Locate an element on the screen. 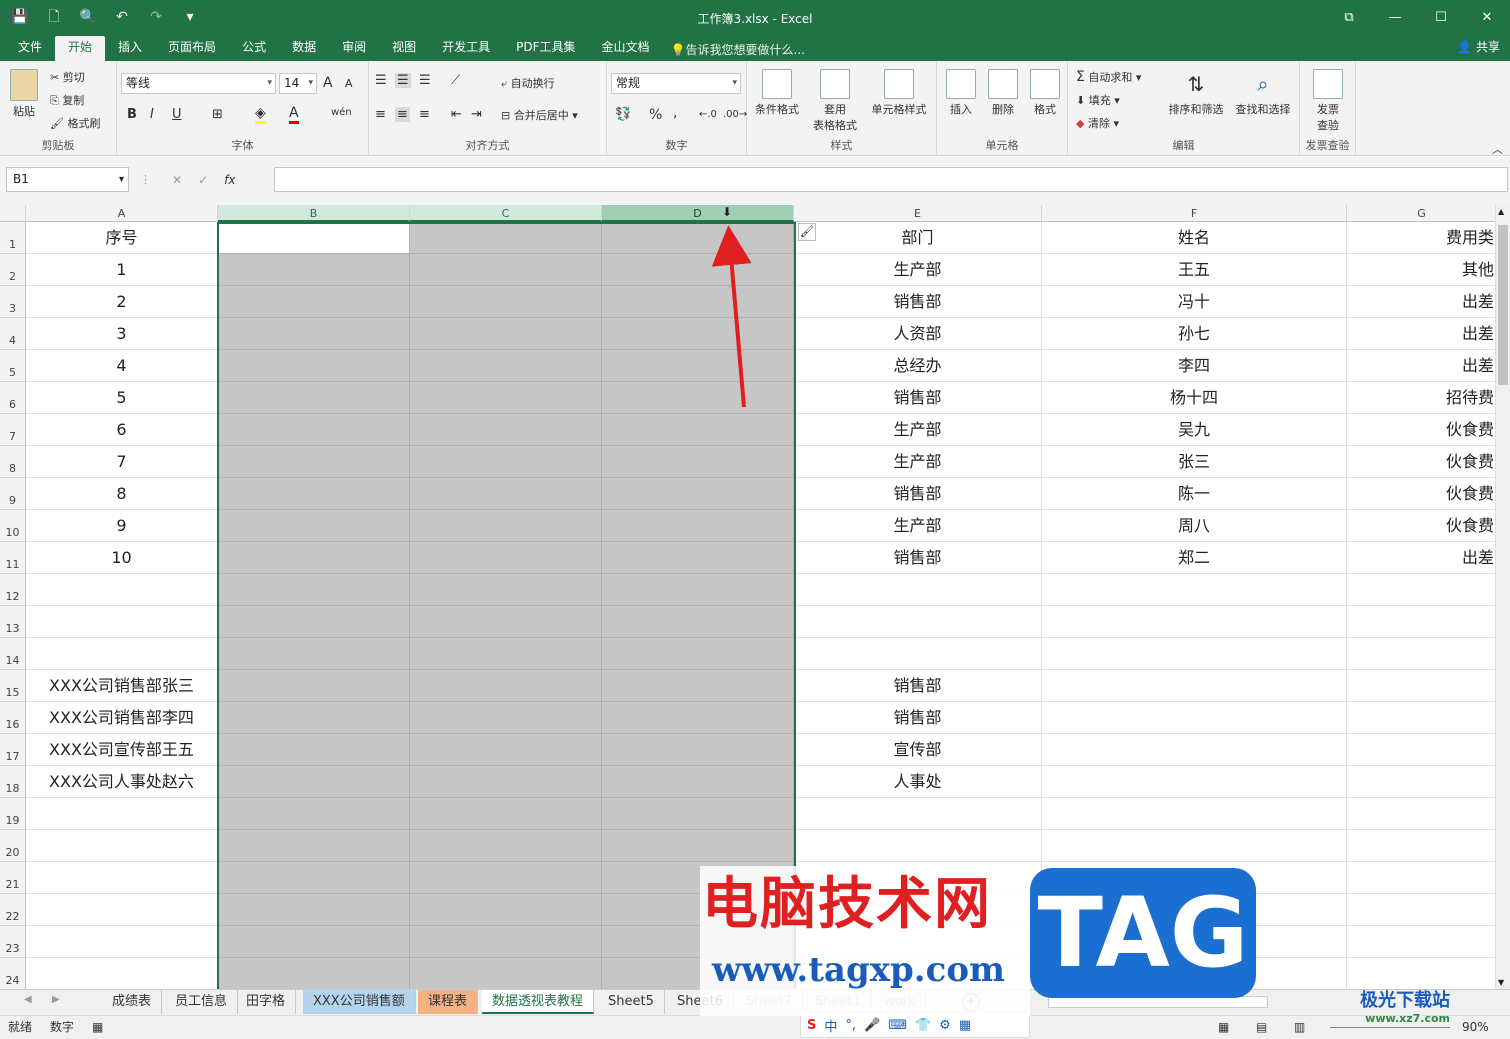 Image resolution: width=1510 pixels, height=1039 pixels. copy-button: ⎘ 复制 is located at coordinates (67, 100).